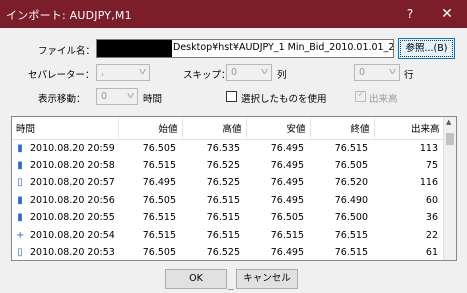 This screenshot has width=467, height=293. I want to click on column-header-high: 高値, so click(214, 128).